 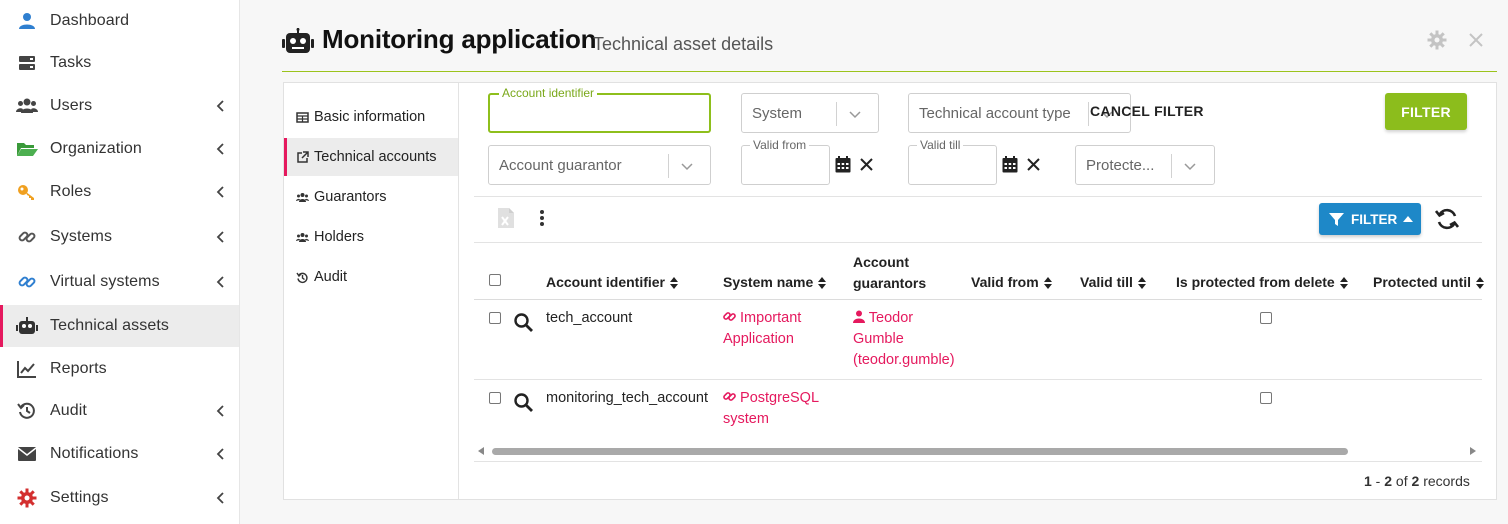 What do you see at coordinates (105, 281) in the screenshot?
I see `sidebar-item-label: Virtual systems` at bounding box center [105, 281].